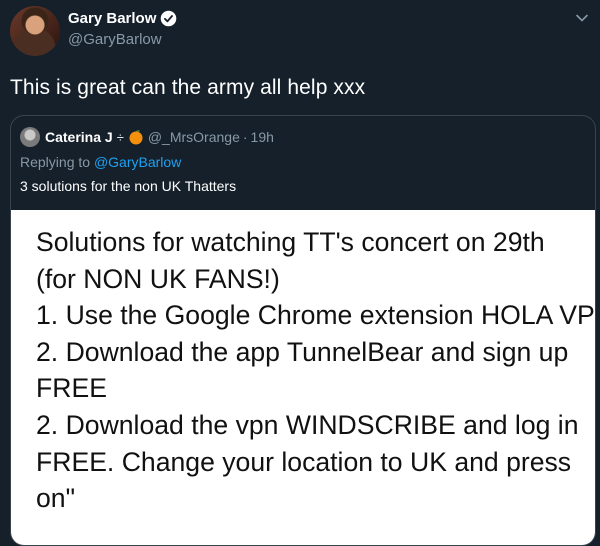 The width and height of the screenshot is (600, 546). I want to click on author-avatar, so click(35, 31).